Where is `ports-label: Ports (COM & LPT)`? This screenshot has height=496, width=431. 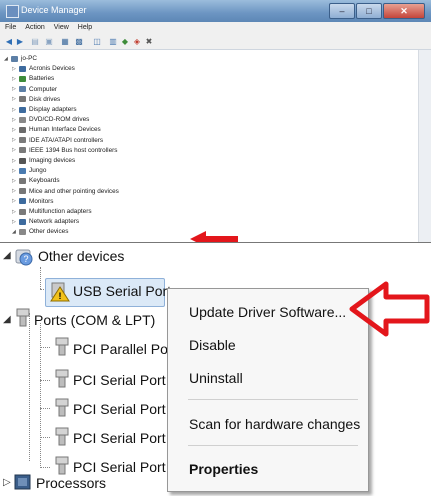 ports-label: Ports (COM & LPT) is located at coordinates (94, 320).